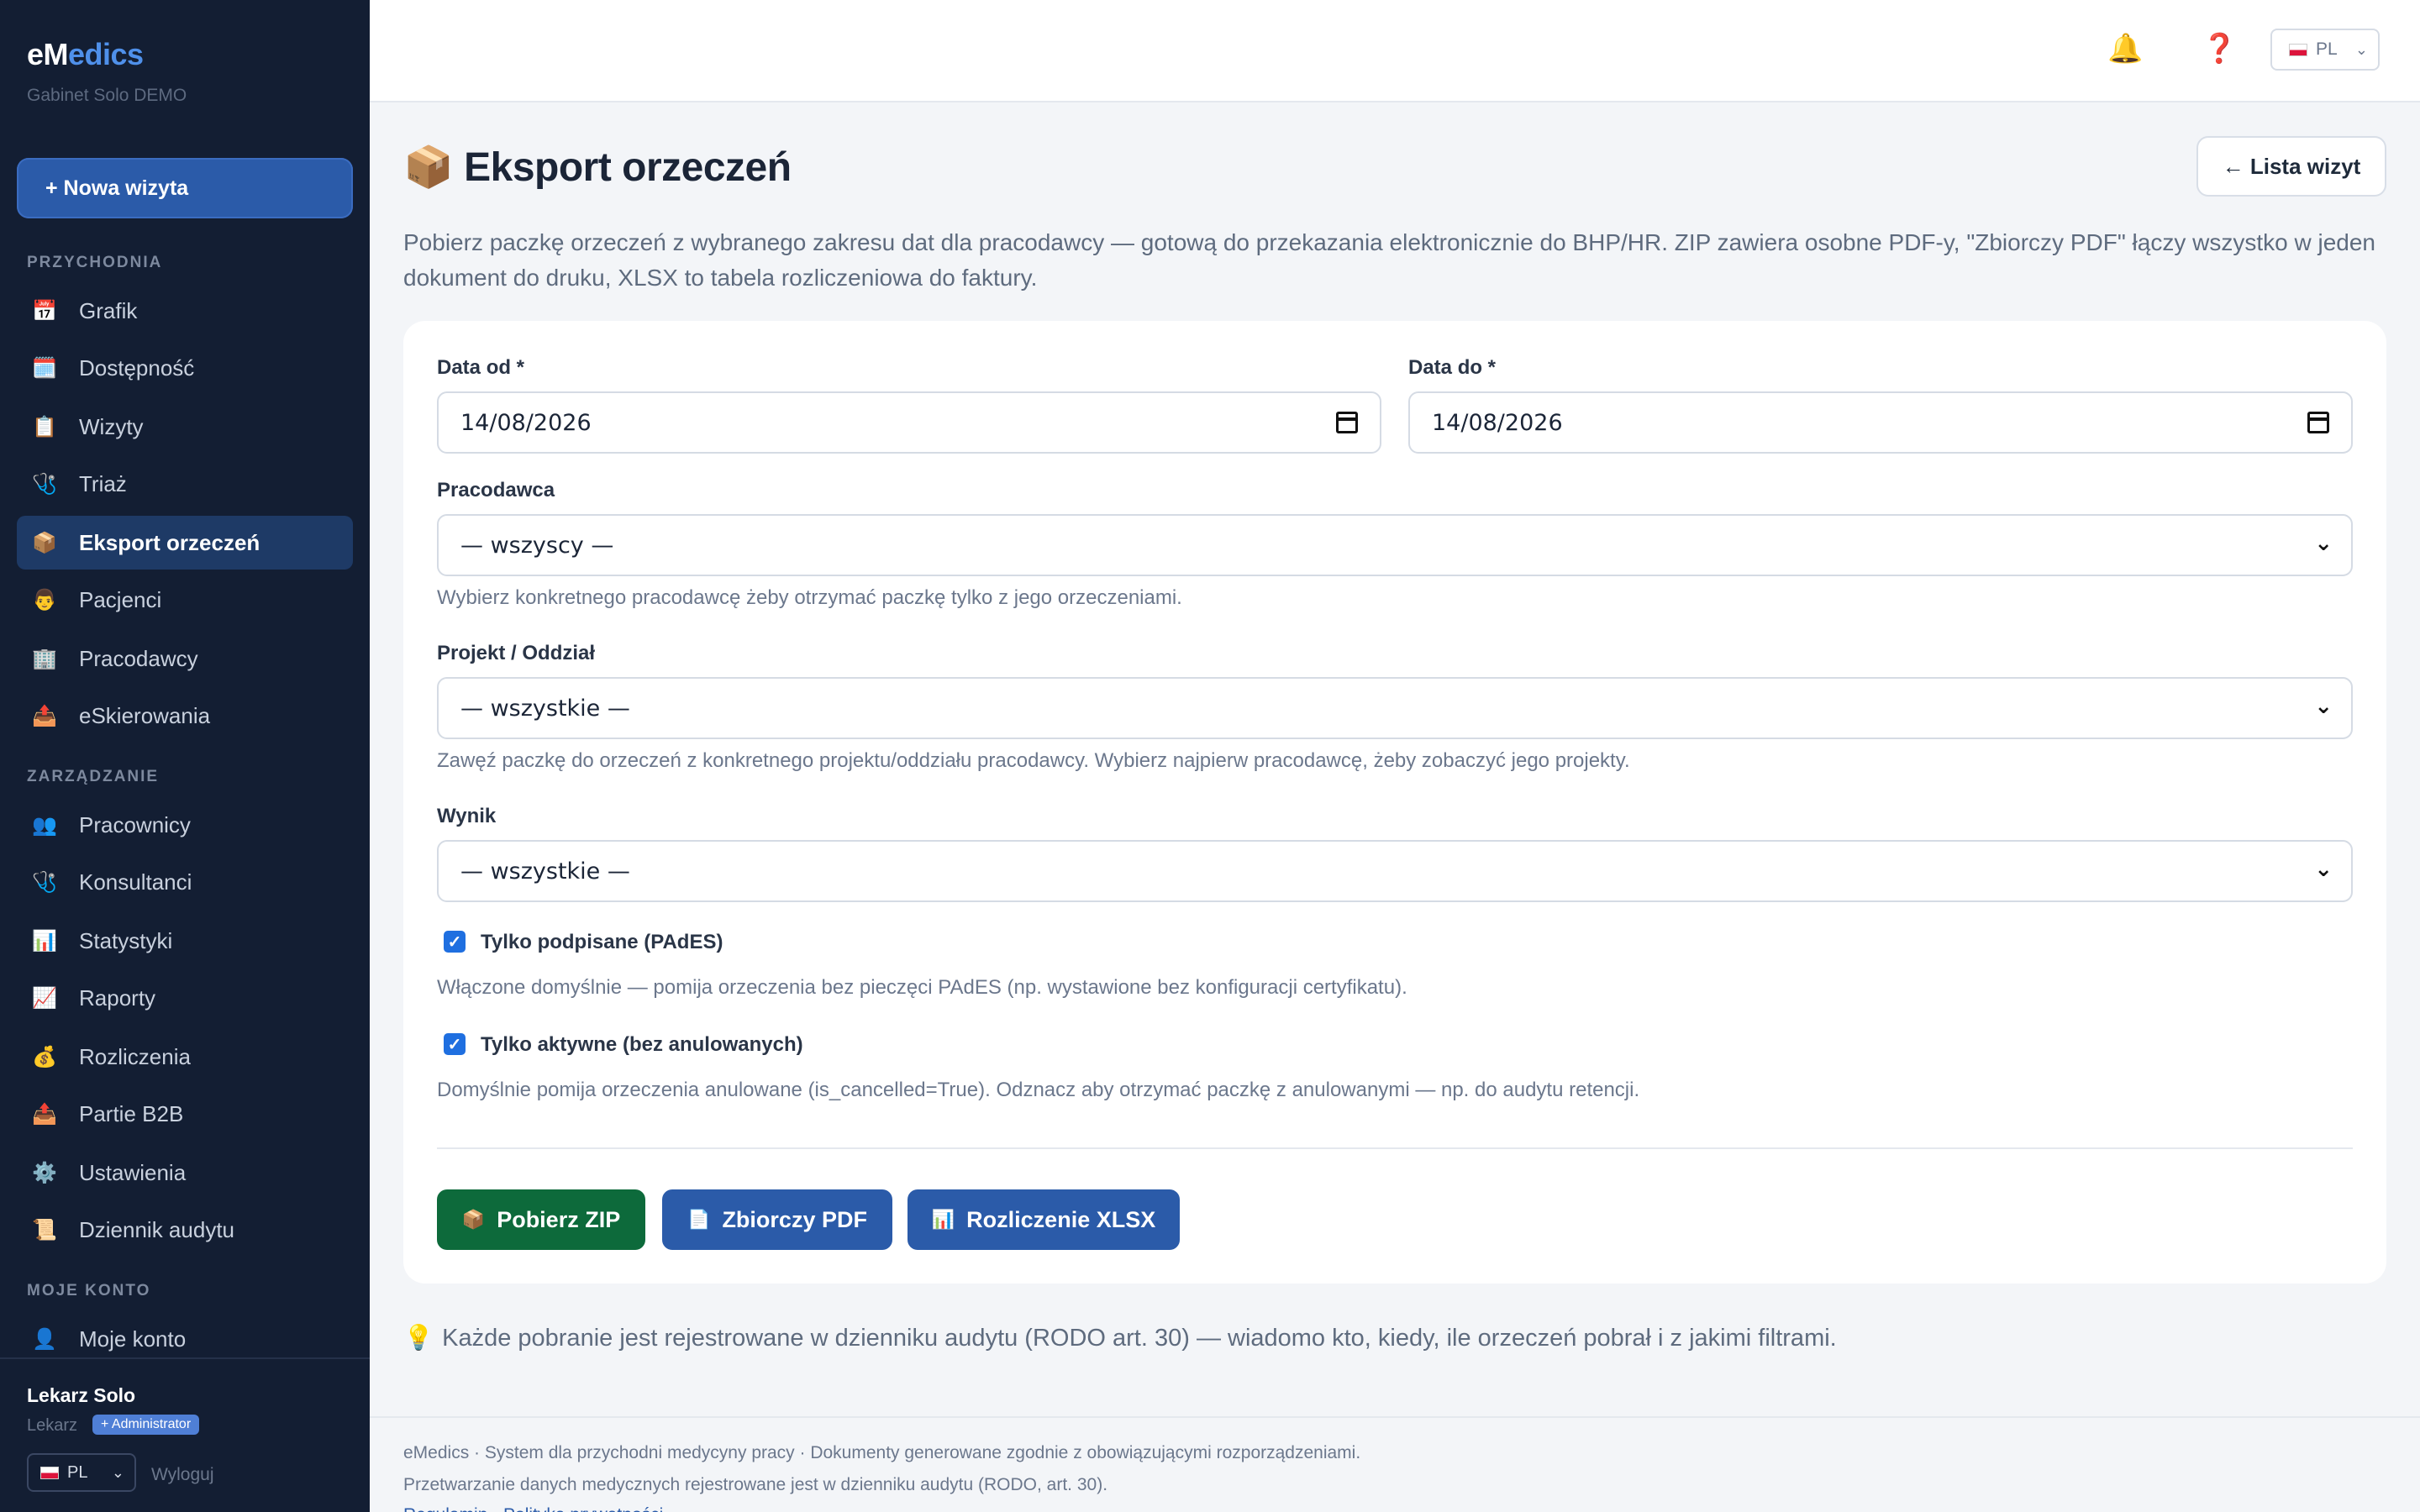 This screenshot has height=1512, width=2420. Describe the element at coordinates (597, 167) in the screenshot. I see `page-title: 📦 Eksport orzeczeń` at that location.